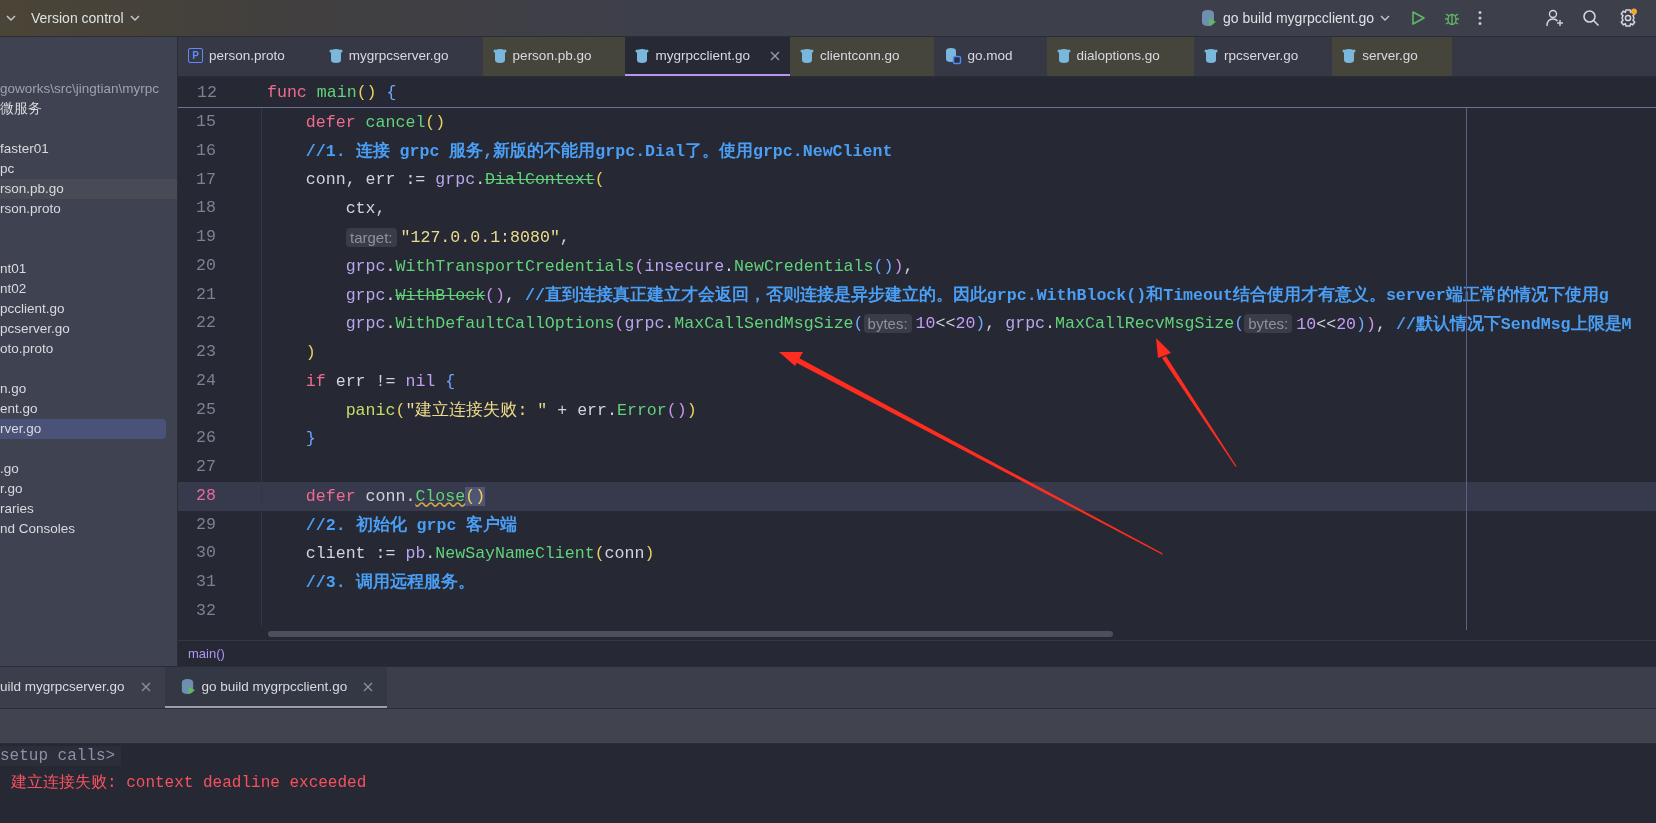 The width and height of the screenshot is (1656, 823). Describe the element at coordinates (80, 309) in the screenshot. I see `tree-item: pcclient.go` at that location.